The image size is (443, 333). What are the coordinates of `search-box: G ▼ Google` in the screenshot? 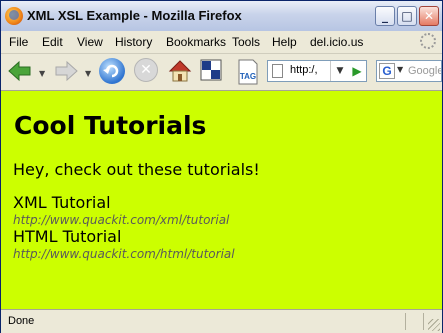 It's located at (409, 71).